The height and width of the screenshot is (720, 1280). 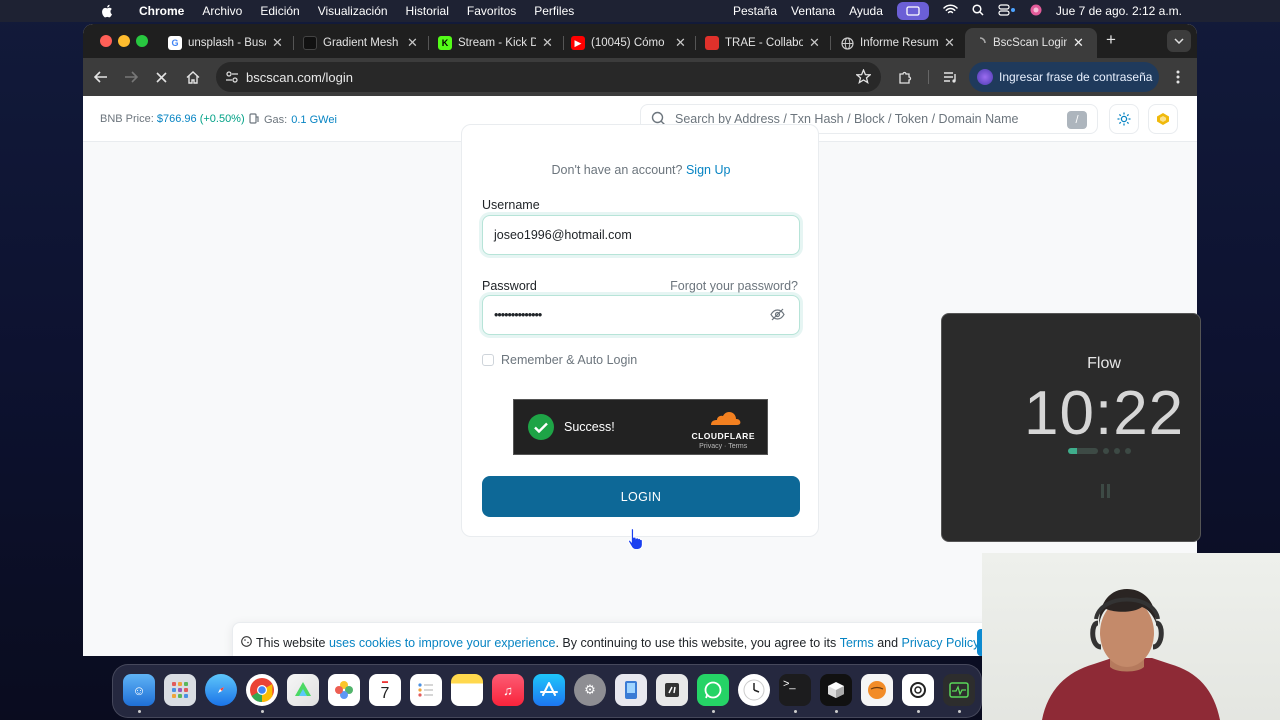 I want to click on bnb-logo-icon, so click(x=1163, y=119).